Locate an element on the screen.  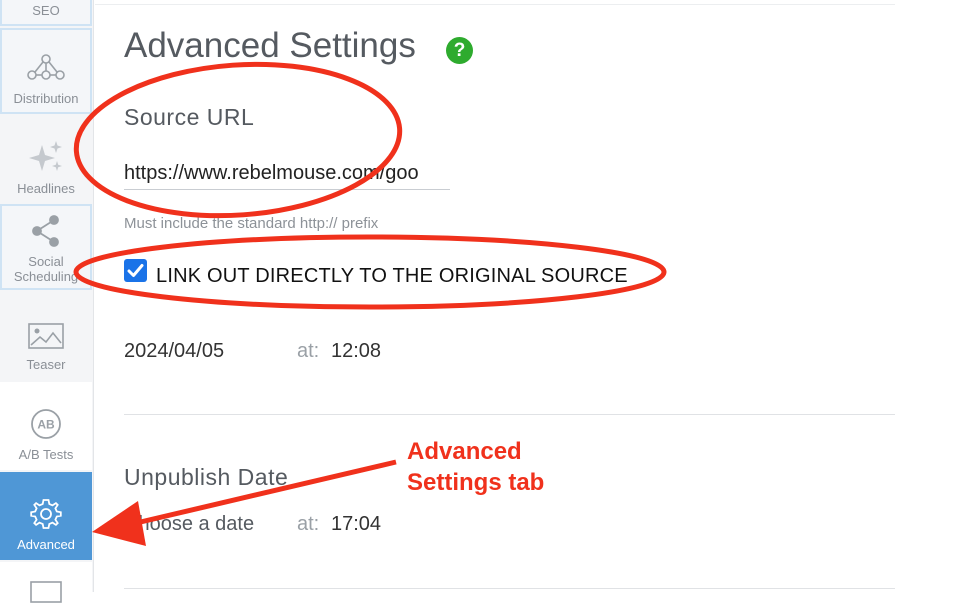
ab-test-icon: AB is located at coordinates (46, 424).